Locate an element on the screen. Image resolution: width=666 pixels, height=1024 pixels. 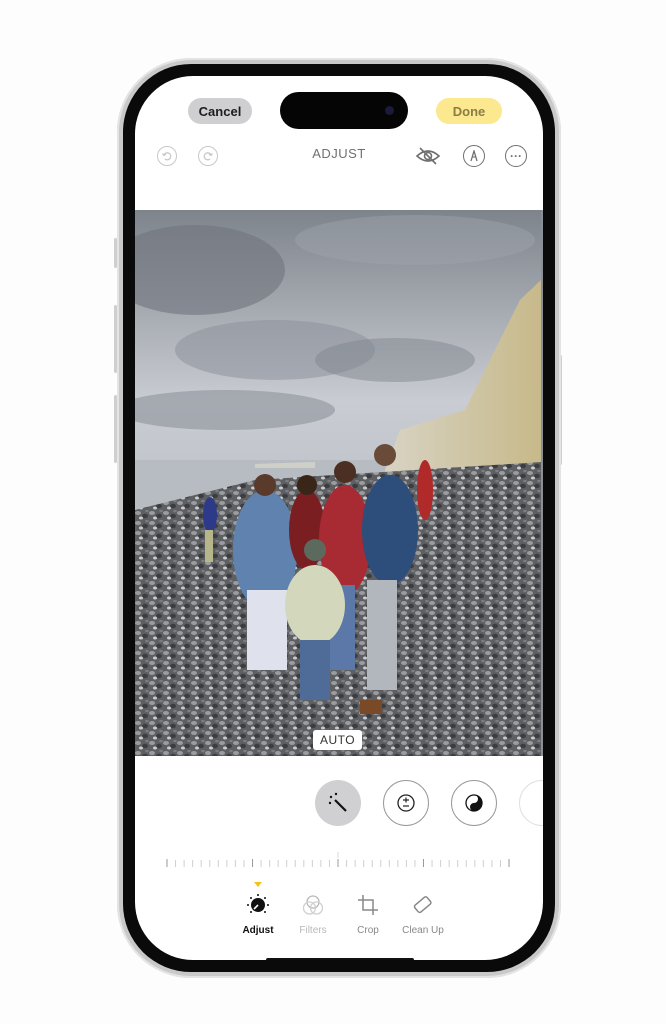
edit-toolbar: ADJUST ··· is located at coordinates (339, 156).